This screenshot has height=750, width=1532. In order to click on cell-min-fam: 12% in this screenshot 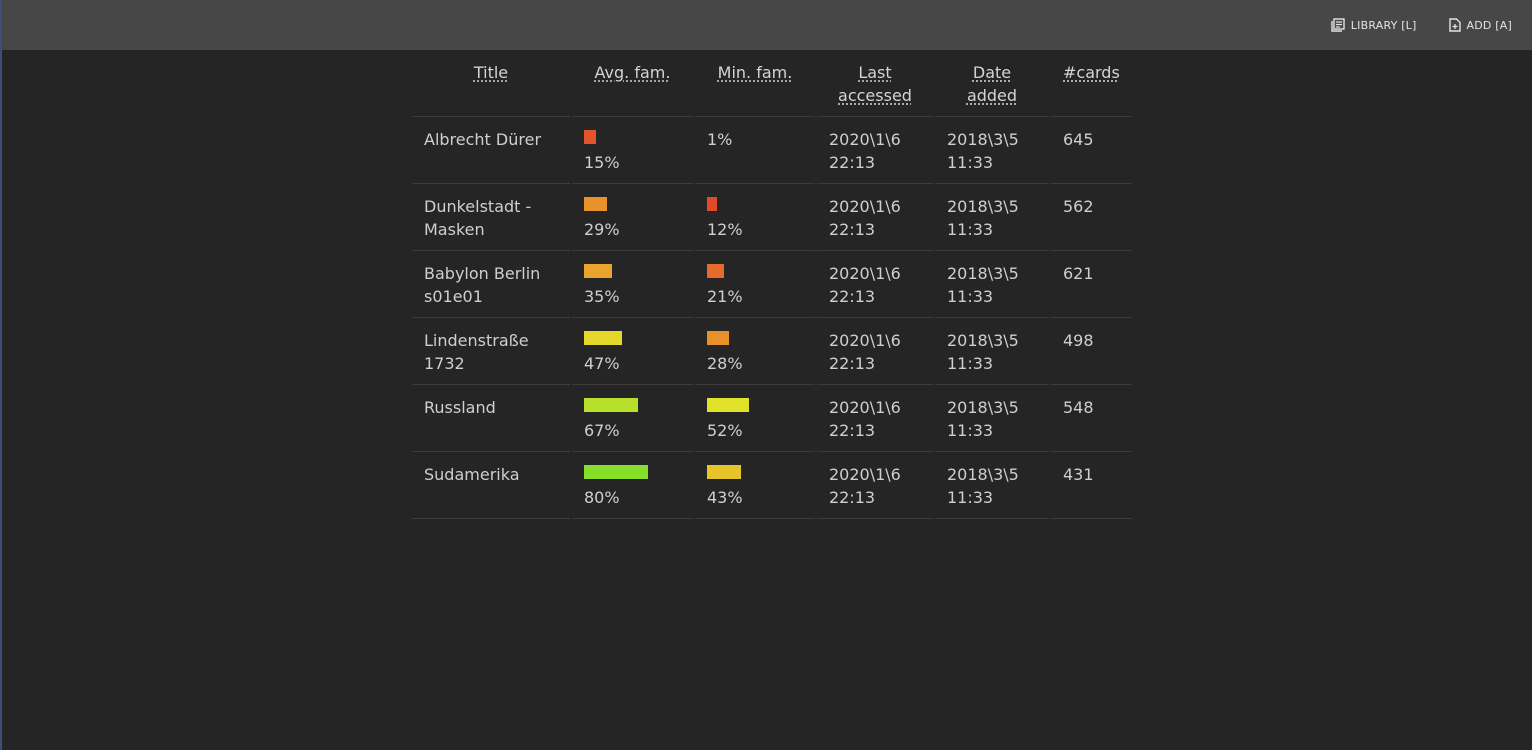, I will do `click(755, 217)`.